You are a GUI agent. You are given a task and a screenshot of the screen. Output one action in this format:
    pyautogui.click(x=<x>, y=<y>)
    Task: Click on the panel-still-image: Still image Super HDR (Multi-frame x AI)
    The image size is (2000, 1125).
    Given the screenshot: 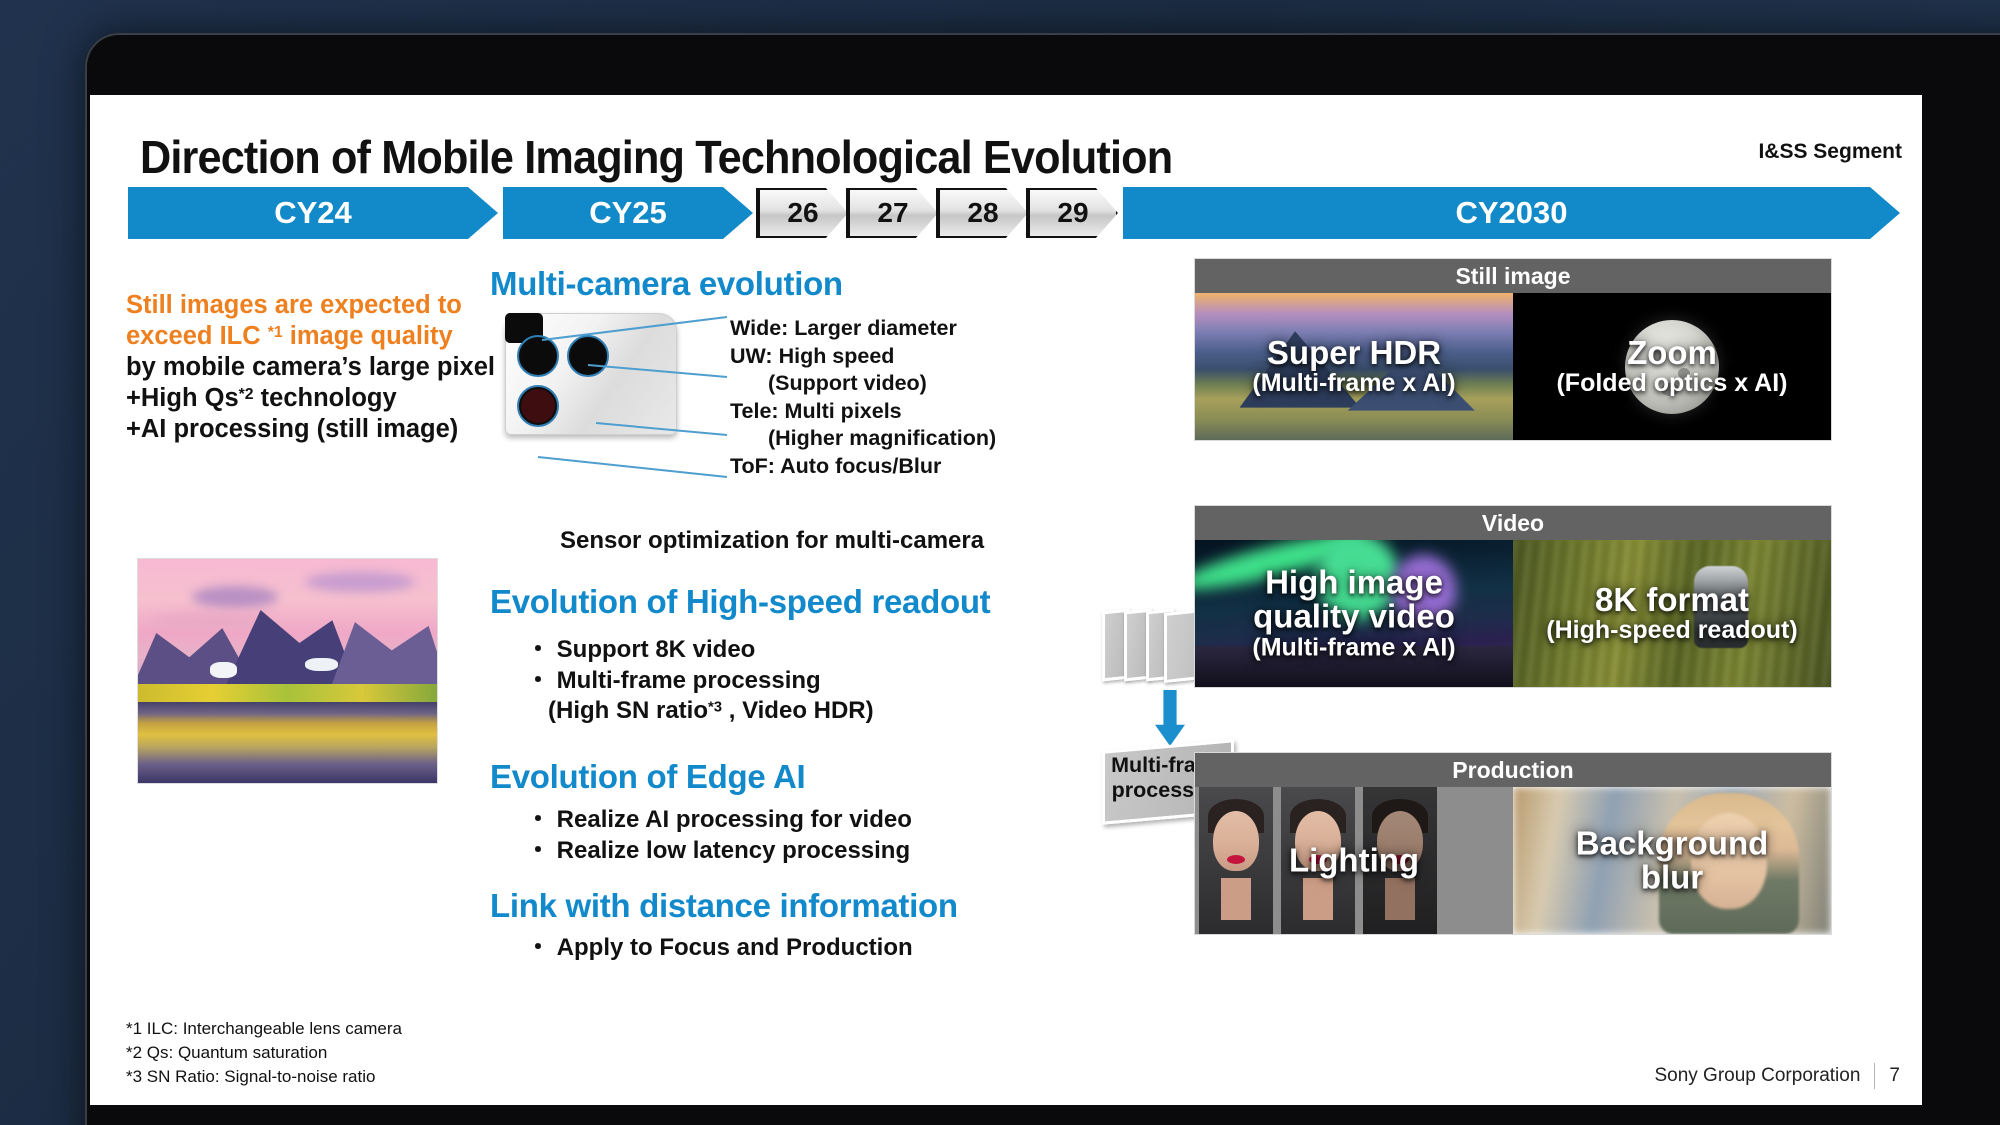 What is the action you would take?
    pyautogui.click(x=1513, y=349)
    